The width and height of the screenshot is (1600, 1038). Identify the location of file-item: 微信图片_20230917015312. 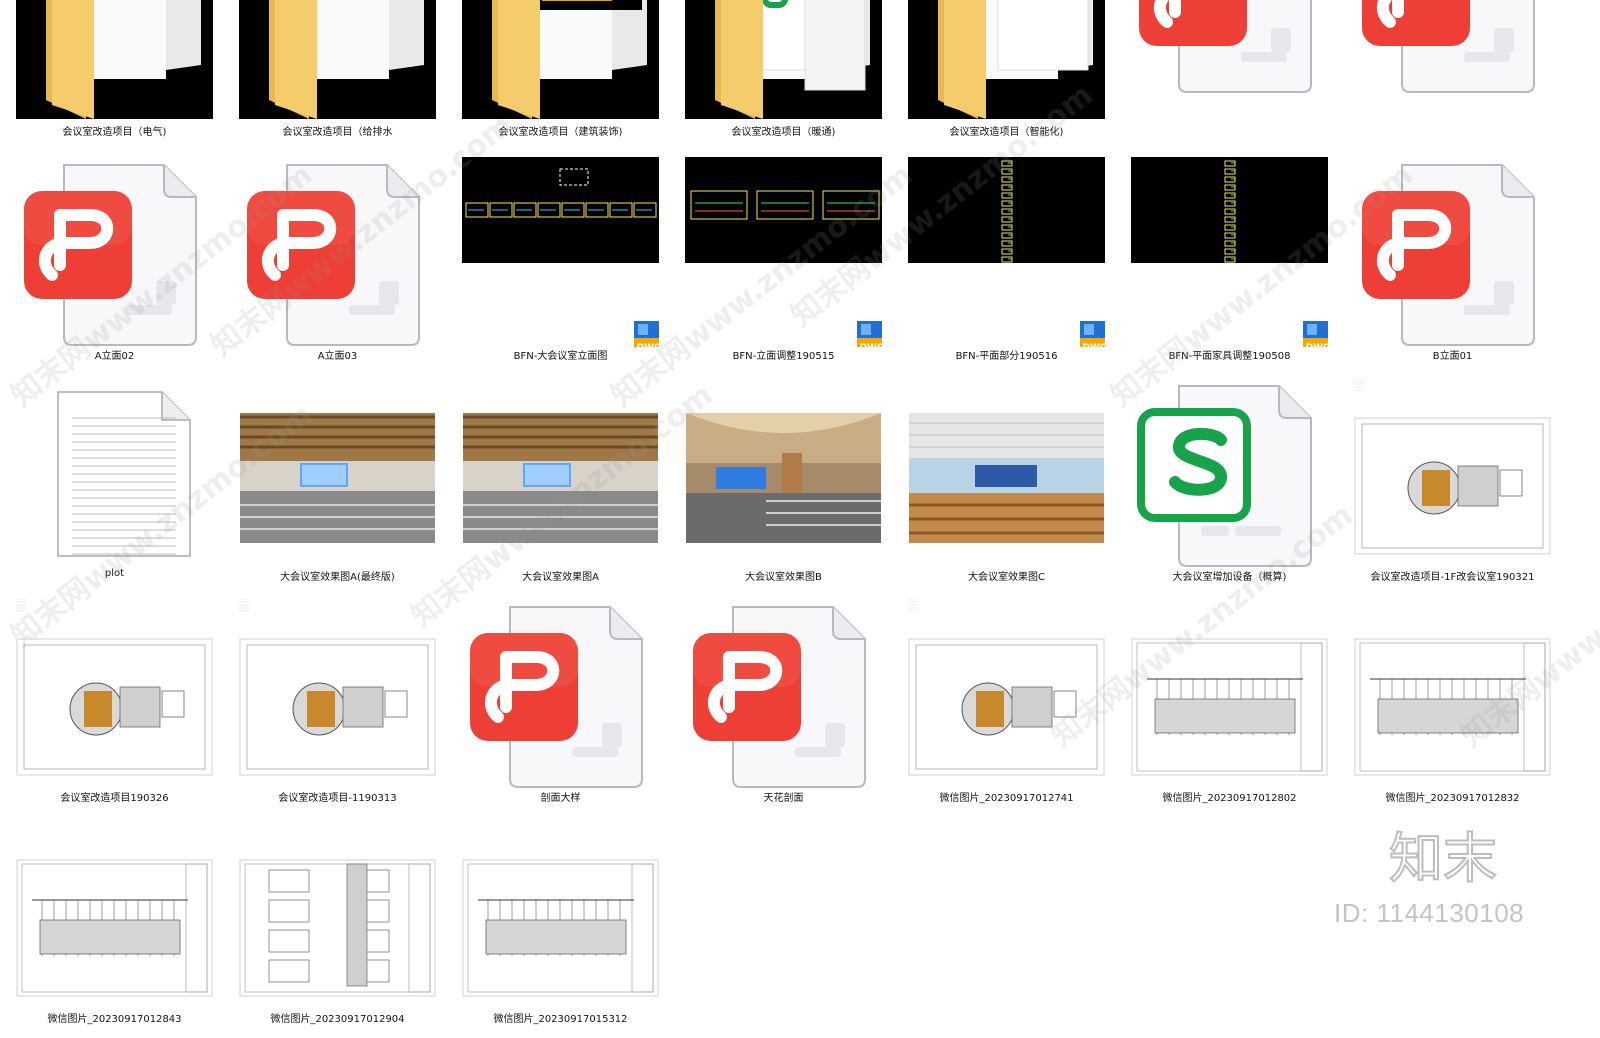
(560, 929).